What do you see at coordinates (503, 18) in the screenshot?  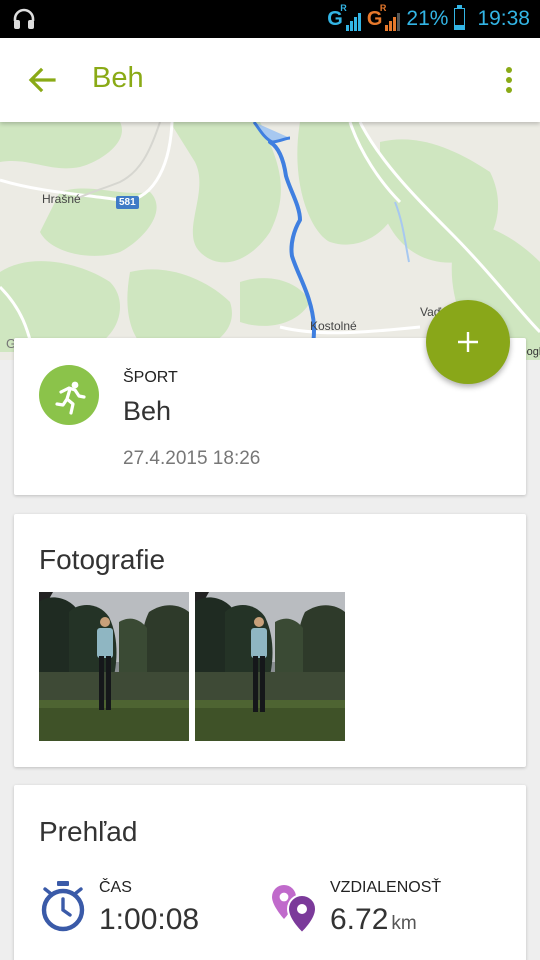 I see `clock: 19:38` at bounding box center [503, 18].